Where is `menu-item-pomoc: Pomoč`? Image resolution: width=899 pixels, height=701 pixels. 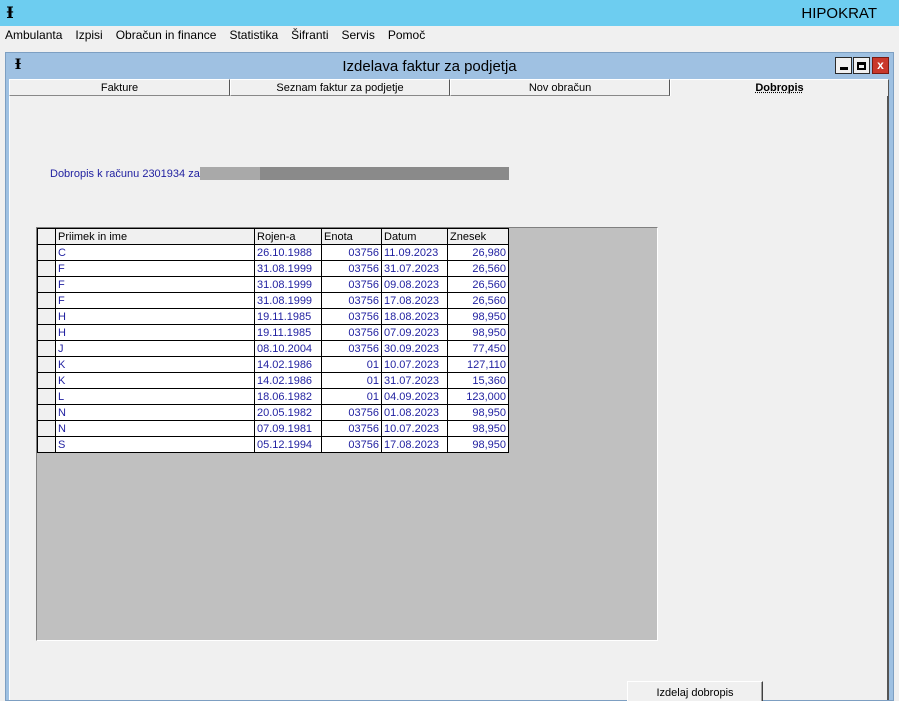 menu-item-pomoc: Pomoč is located at coordinates (406, 35).